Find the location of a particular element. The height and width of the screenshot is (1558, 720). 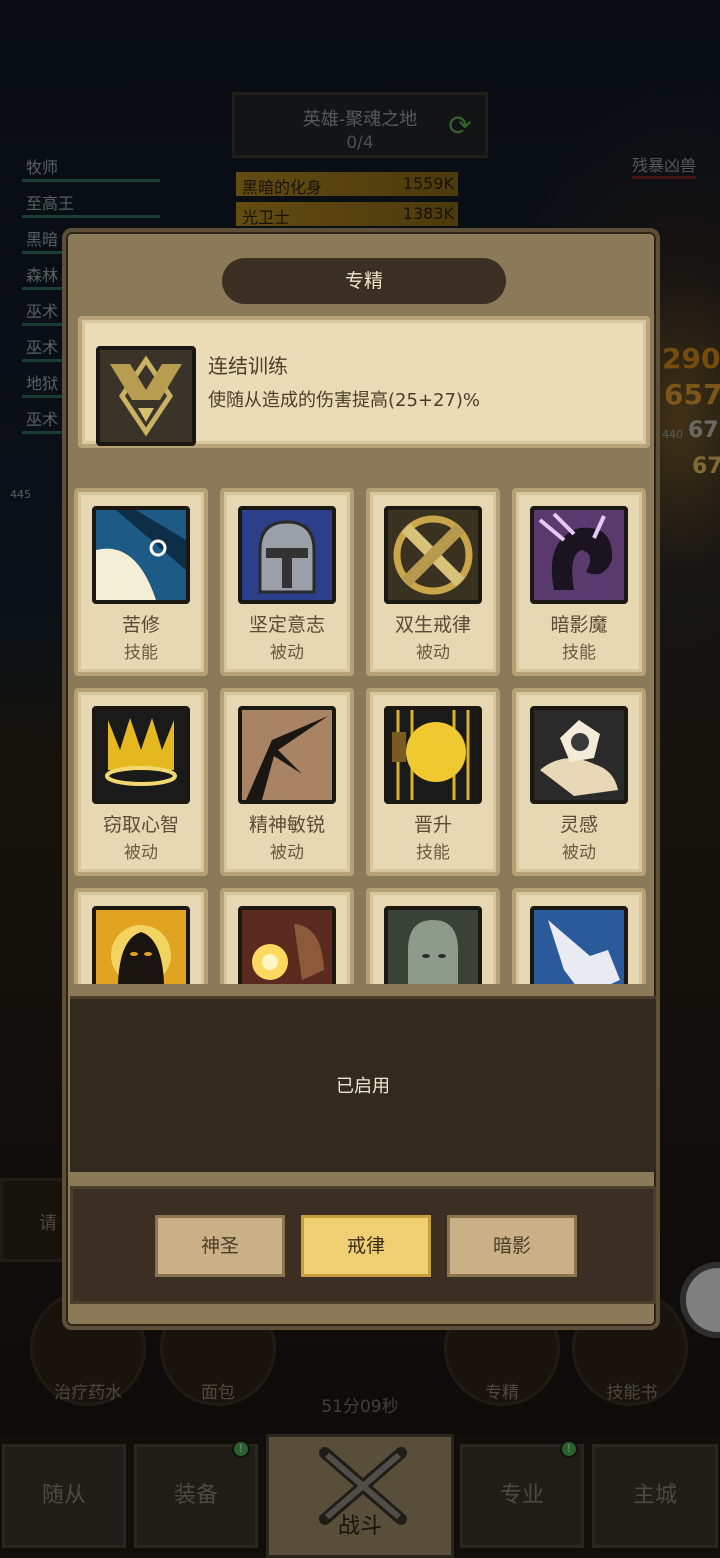

status-panel: 已启用 is located at coordinates (363, 1084).